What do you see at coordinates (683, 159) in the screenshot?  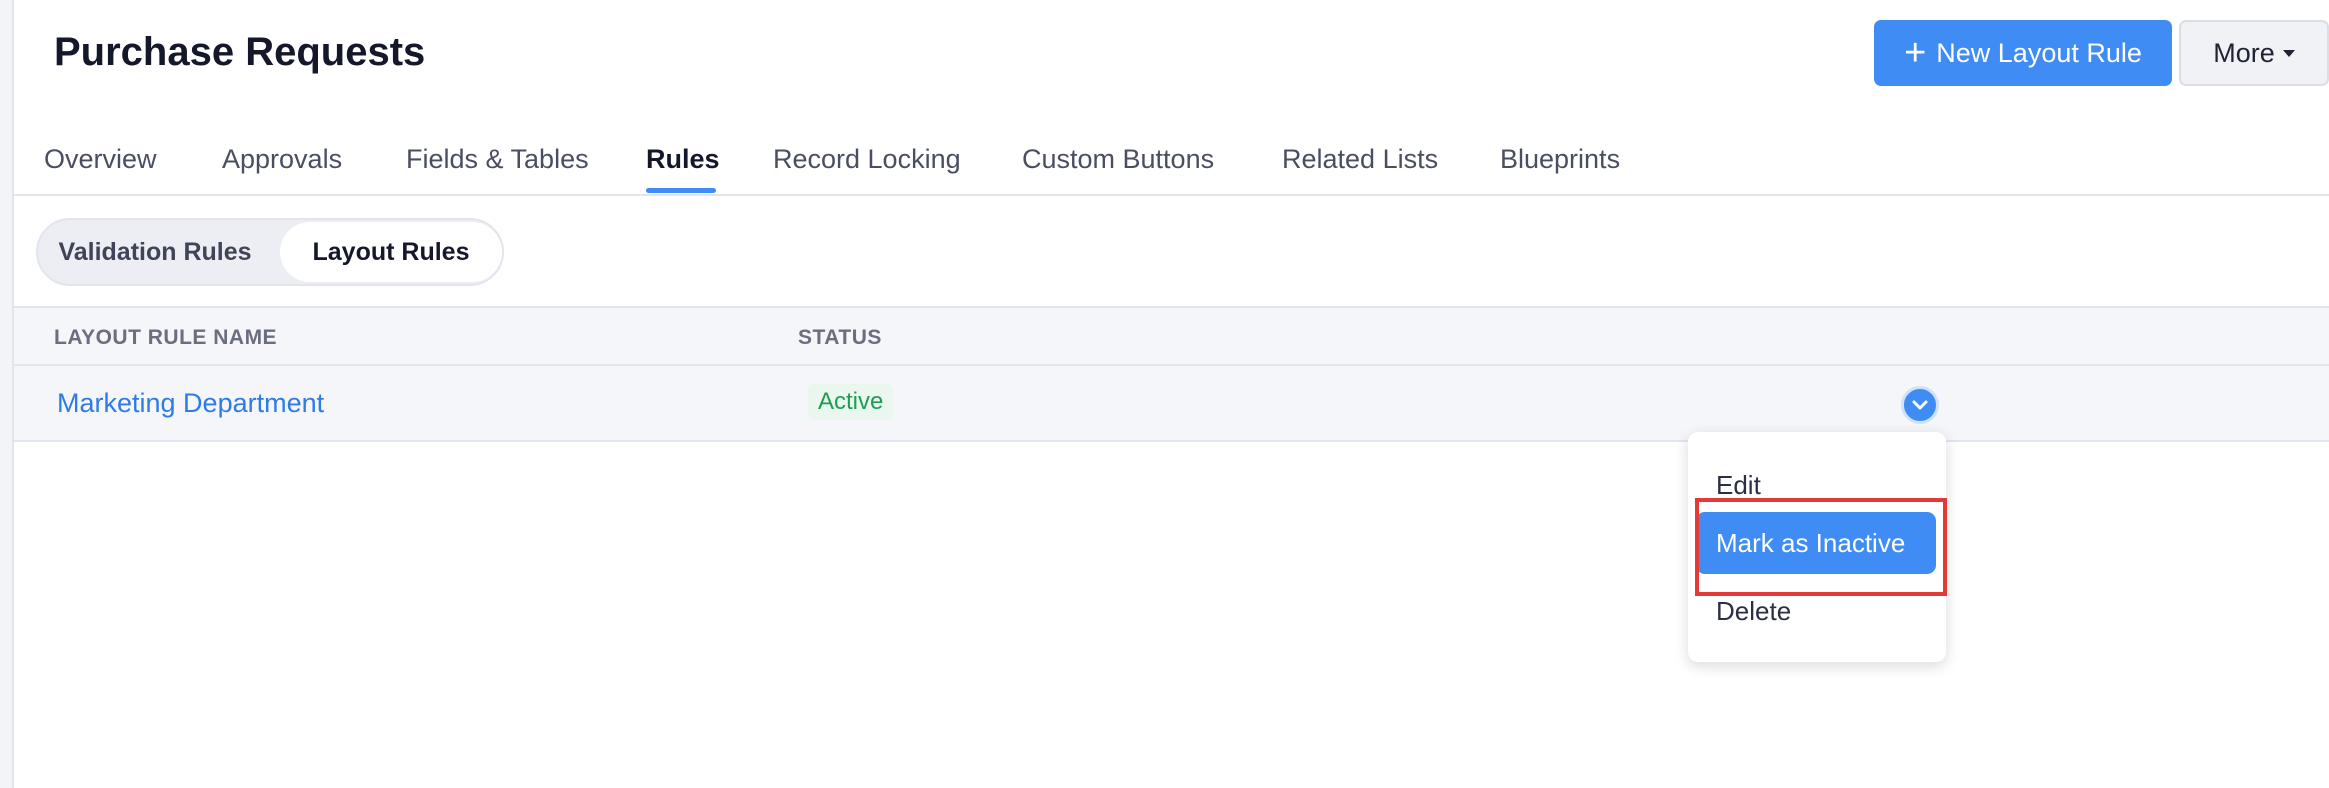 I see `tab-rules: Rules` at bounding box center [683, 159].